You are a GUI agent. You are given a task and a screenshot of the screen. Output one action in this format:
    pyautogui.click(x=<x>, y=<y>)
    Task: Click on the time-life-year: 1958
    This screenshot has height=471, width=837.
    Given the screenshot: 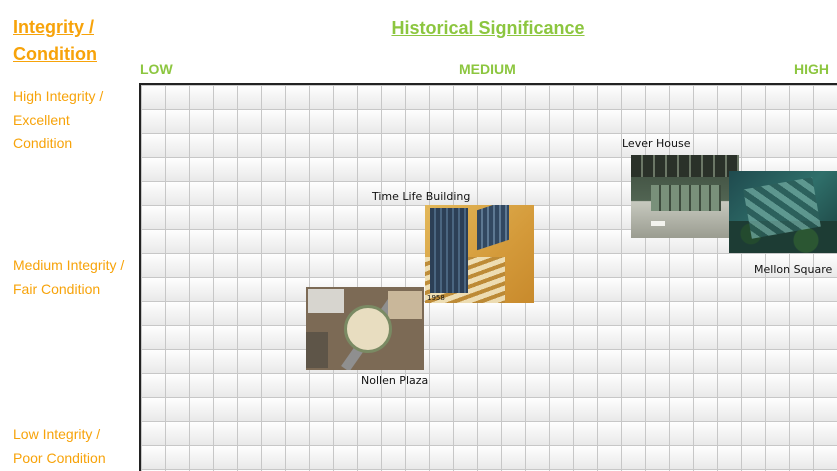 What is the action you would take?
    pyautogui.click(x=436, y=298)
    